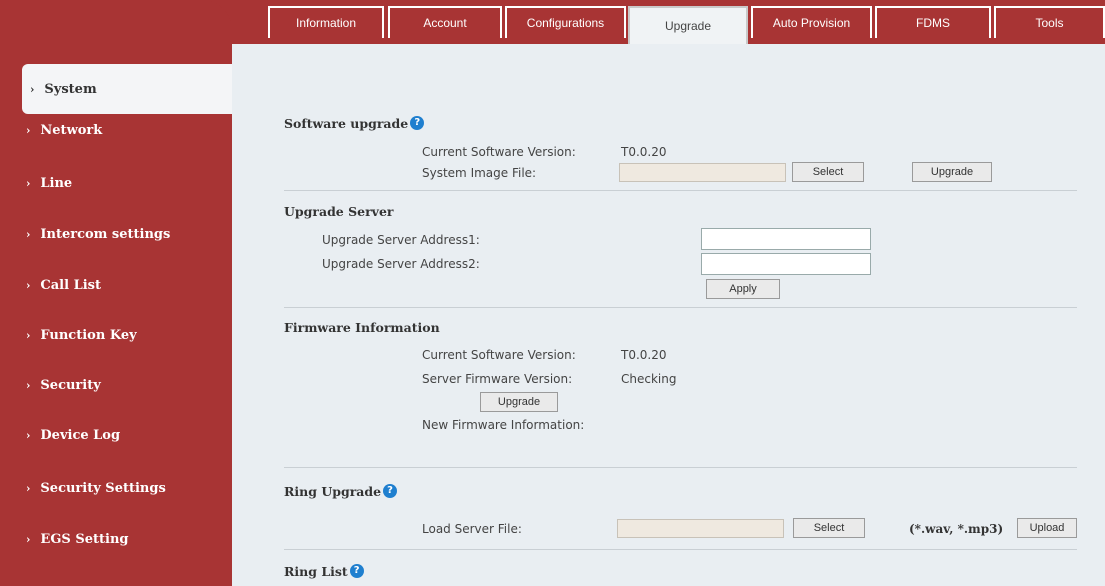  What do you see at coordinates (339, 211) in the screenshot?
I see `upgrade-server-title: Upgrade Server` at bounding box center [339, 211].